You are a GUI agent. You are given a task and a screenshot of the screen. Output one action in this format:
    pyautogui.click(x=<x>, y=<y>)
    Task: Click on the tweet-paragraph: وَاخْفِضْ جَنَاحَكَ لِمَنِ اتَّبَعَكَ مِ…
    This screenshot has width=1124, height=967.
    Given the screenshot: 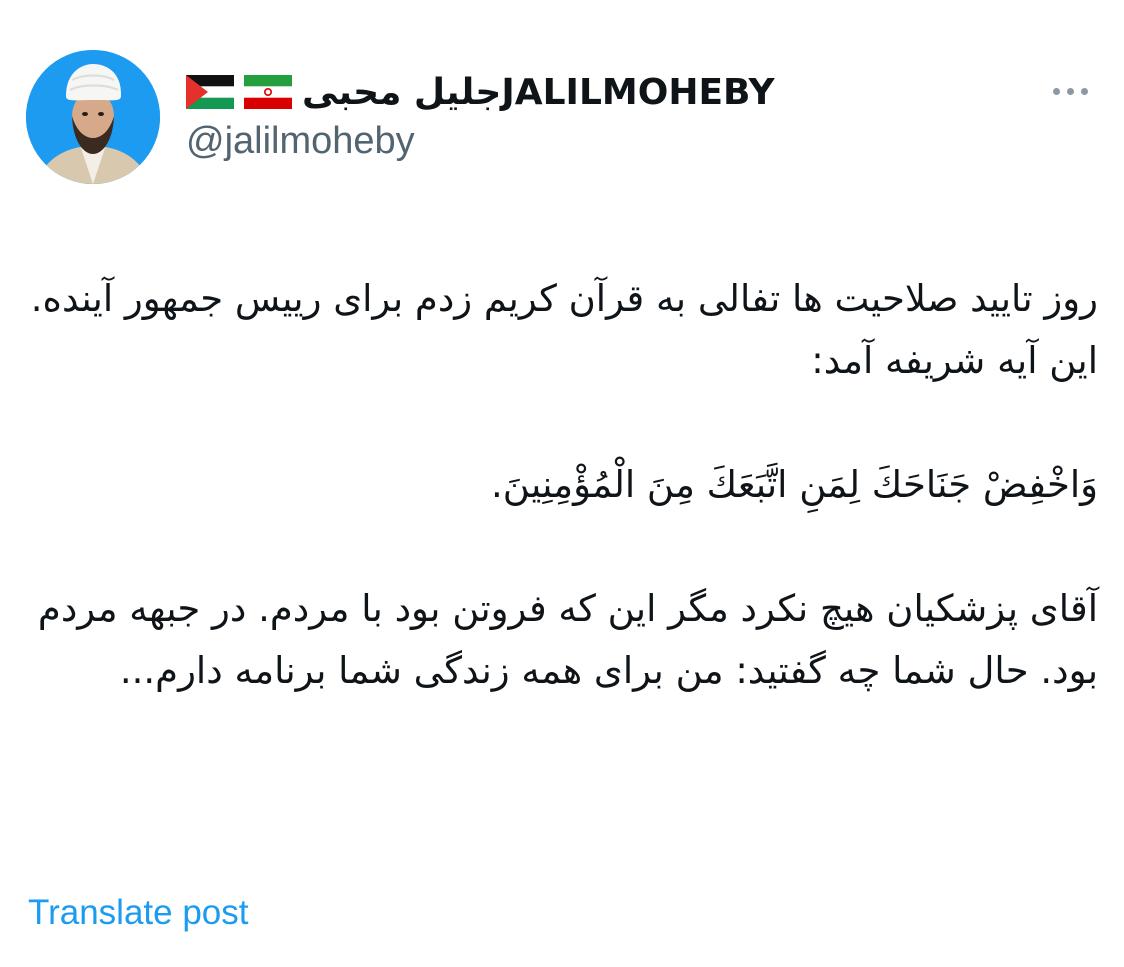 What is the action you would take?
    pyautogui.click(x=794, y=484)
    